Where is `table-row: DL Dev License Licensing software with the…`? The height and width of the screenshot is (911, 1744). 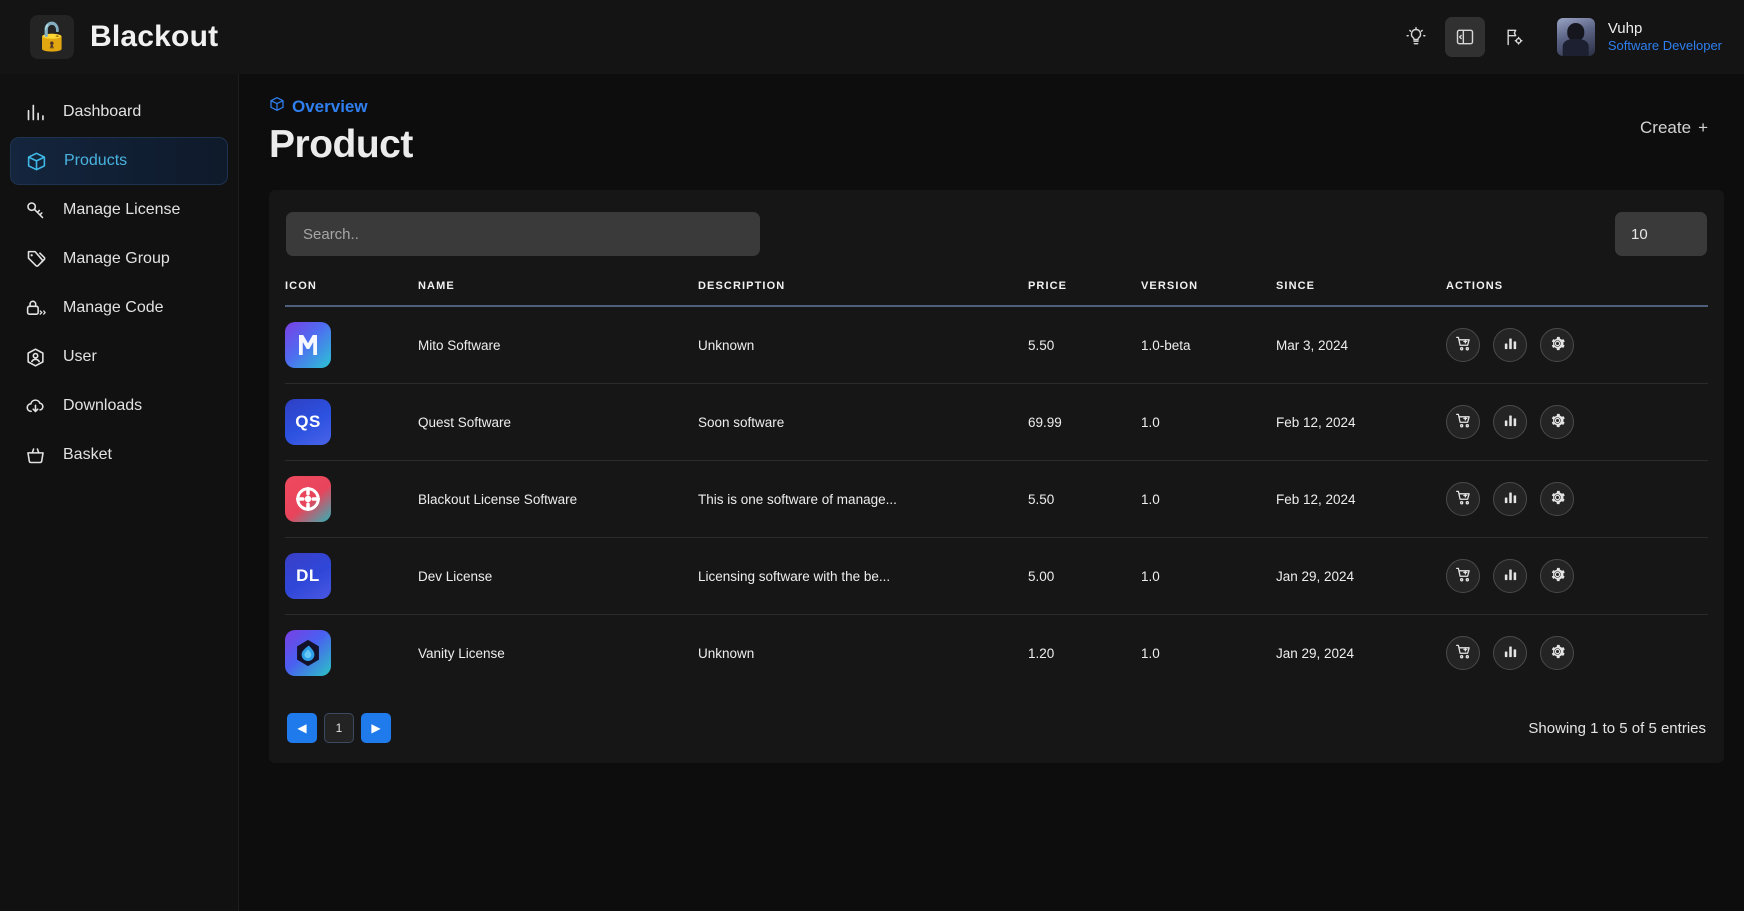 table-row: DL Dev License Licensing software with the… is located at coordinates (996, 576).